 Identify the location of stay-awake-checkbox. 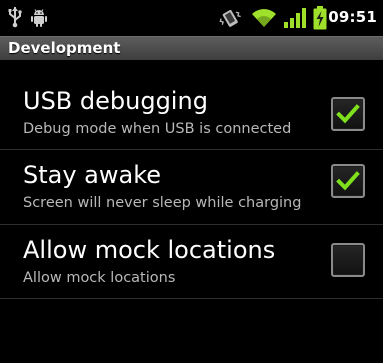
(348, 181).